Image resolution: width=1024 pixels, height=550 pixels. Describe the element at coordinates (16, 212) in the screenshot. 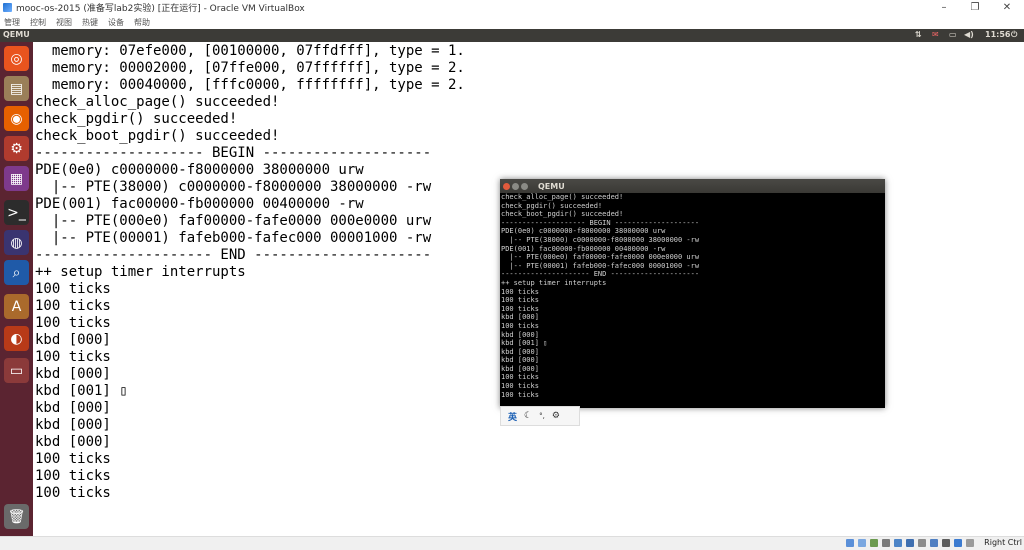

I see `launcher-terminal-icon: >_` at that location.